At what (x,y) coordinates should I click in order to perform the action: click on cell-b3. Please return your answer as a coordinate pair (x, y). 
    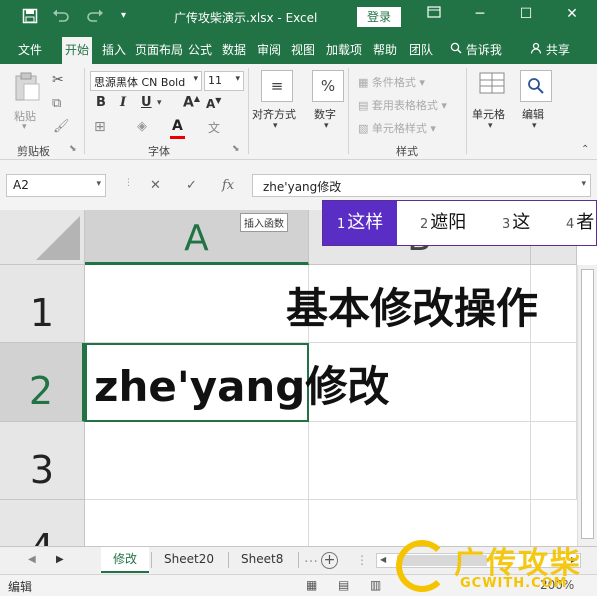
    Looking at the image, I should click on (420, 461).